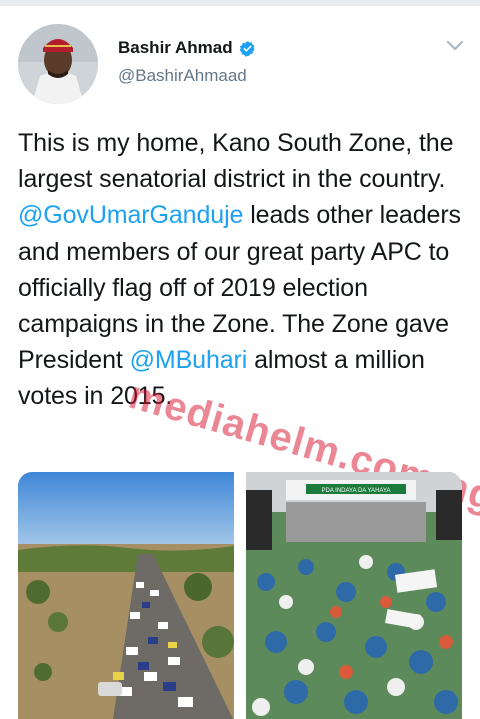 The width and height of the screenshot is (480, 719). Describe the element at coordinates (130, 215) in the screenshot. I see `mention-link-ganduje: @GovUmarGanduje` at that location.